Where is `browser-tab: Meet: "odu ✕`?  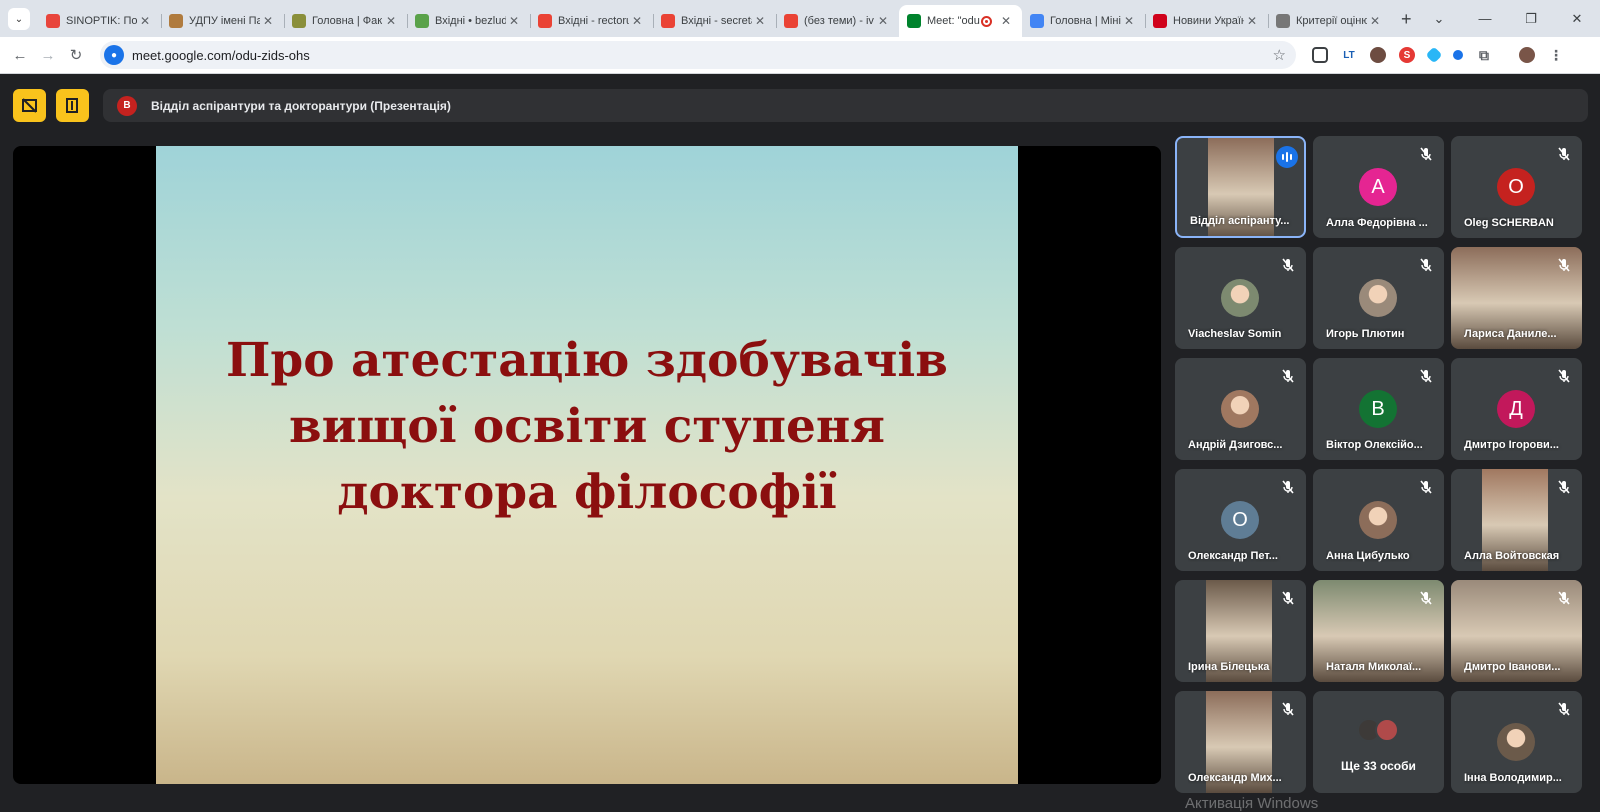
browser-tab: Meet: "odu ✕ is located at coordinates (960, 21).